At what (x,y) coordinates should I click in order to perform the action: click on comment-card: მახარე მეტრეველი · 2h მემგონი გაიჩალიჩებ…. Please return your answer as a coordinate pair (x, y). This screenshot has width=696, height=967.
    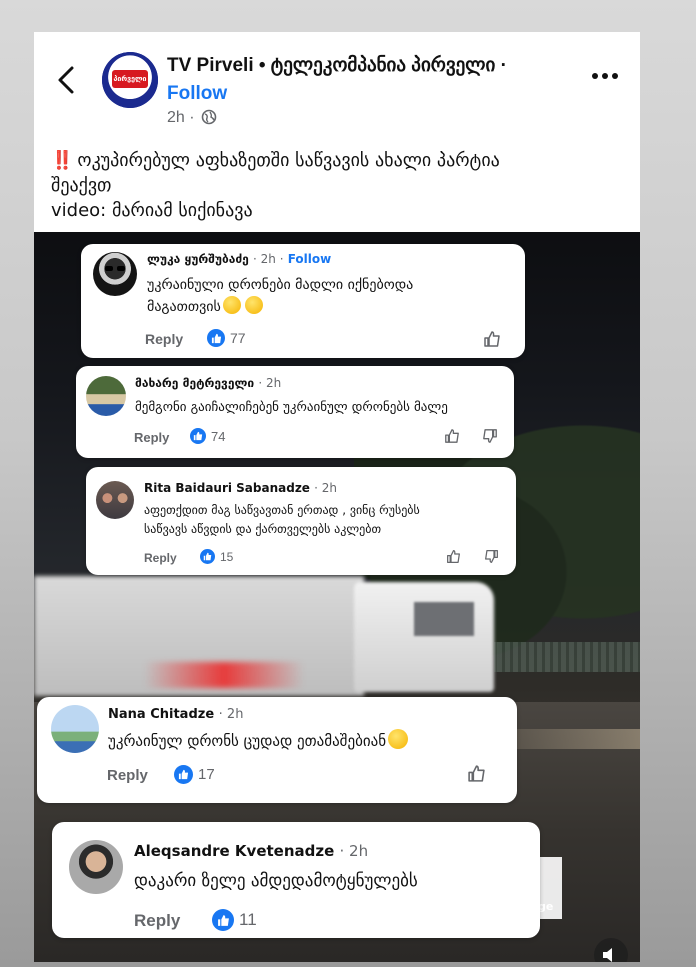
    Looking at the image, I should click on (295, 412).